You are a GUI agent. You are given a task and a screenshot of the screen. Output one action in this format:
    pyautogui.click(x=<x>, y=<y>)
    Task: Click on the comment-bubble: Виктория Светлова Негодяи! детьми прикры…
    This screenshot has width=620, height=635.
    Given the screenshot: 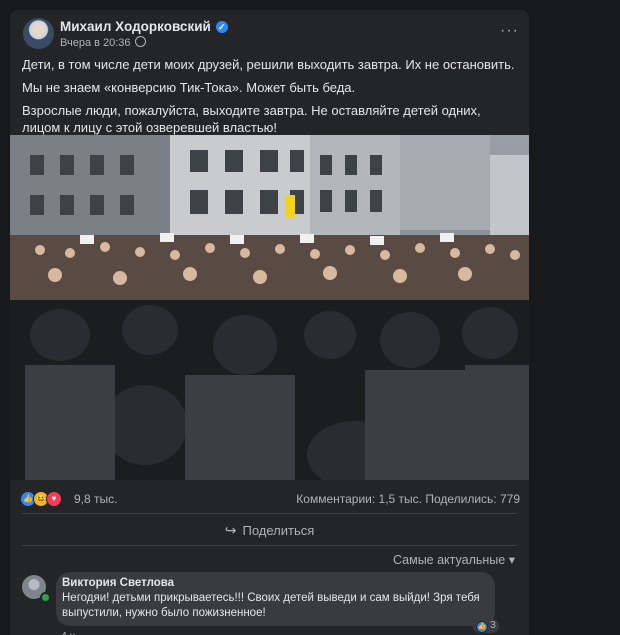 What is the action you would take?
    pyautogui.click(x=275, y=599)
    